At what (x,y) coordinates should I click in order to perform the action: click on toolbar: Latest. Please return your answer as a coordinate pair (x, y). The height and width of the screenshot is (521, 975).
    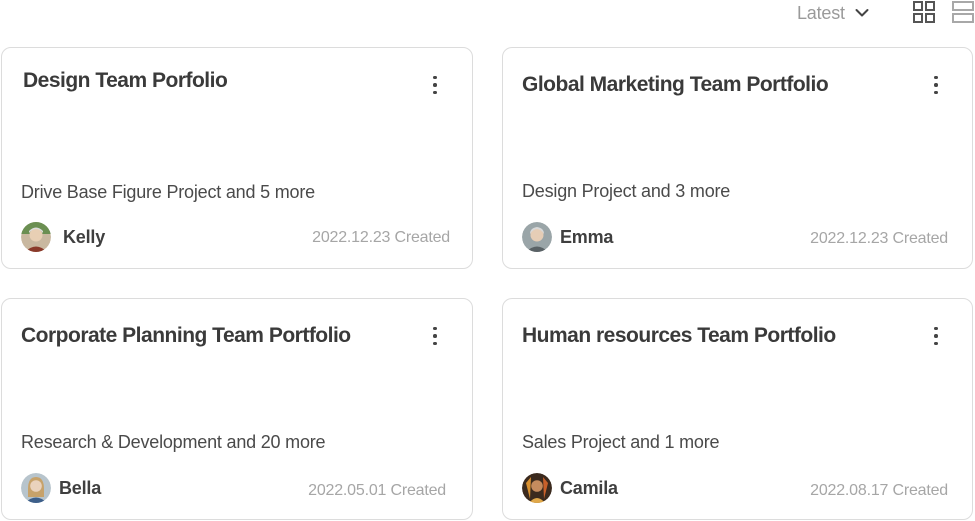
    Looking at the image, I should click on (487, 15).